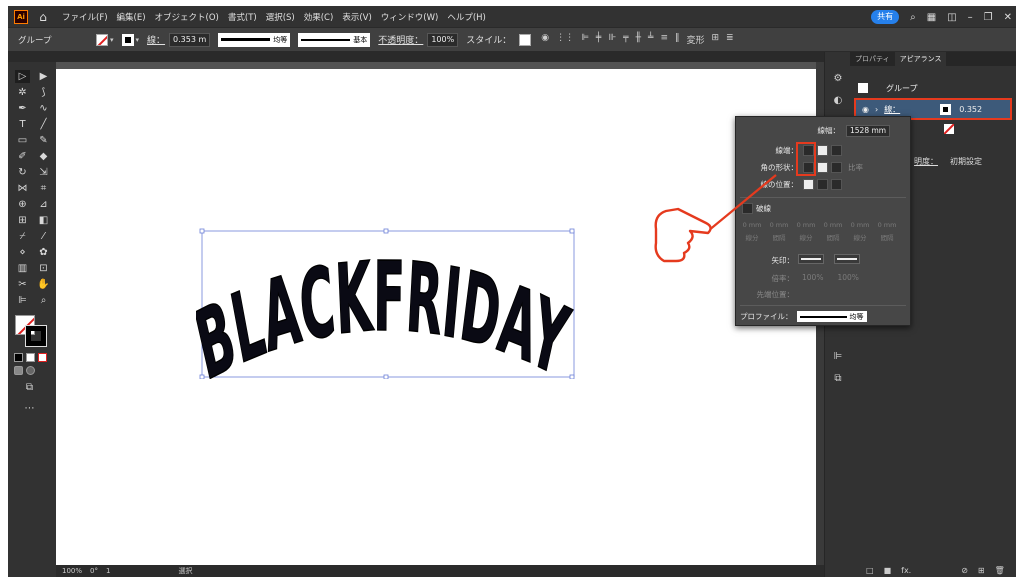 This screenshot has width=1024, height=583. I want to click on align-inside-button, so click(822, 184).